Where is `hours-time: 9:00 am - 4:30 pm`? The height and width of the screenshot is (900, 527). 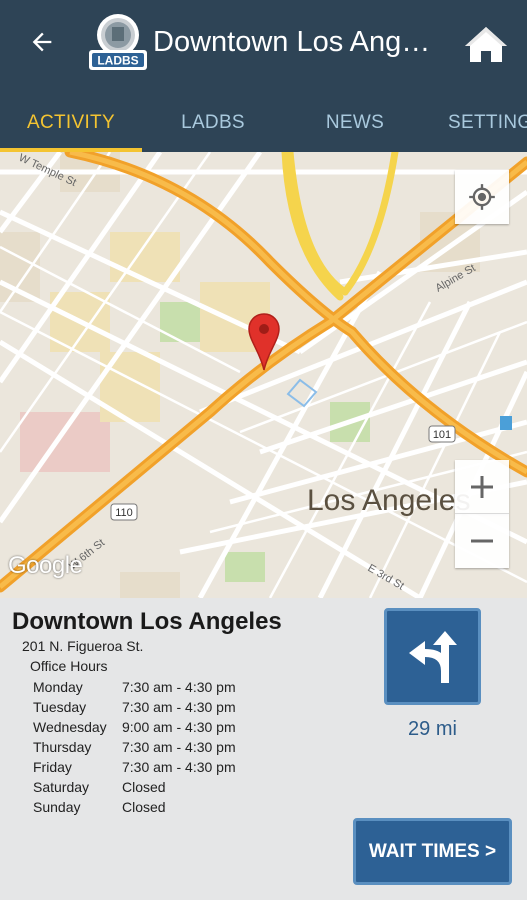
hours-time: 9:00 am - 4:30 pm is located at coordinates (179, 727).